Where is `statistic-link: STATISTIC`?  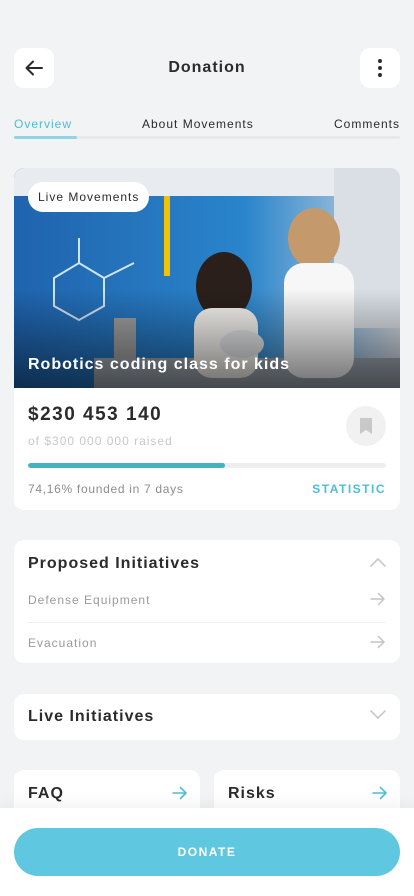
statistic-link: STATISTIC is located at coordinates (349, 489).